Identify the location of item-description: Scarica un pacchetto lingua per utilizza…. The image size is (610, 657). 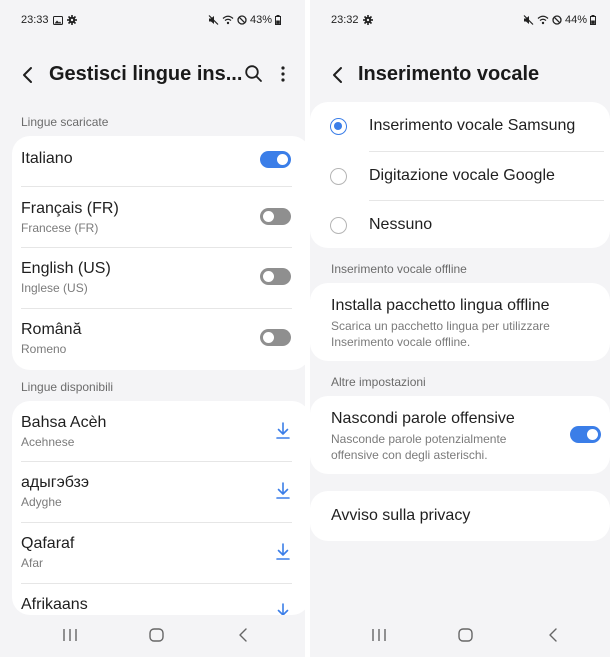
(440, 334).